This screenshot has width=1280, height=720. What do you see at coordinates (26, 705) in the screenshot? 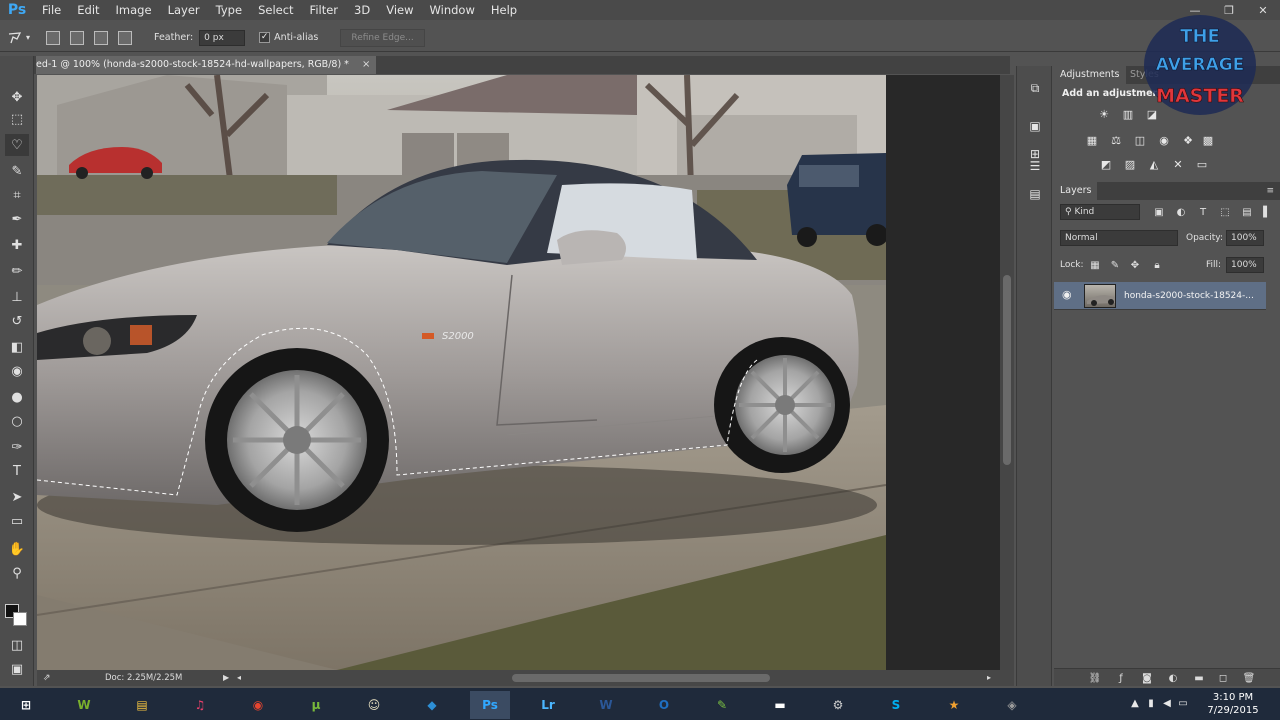
I see `taskbar-start-icon: ⊞` at bounding box center [26, 705].